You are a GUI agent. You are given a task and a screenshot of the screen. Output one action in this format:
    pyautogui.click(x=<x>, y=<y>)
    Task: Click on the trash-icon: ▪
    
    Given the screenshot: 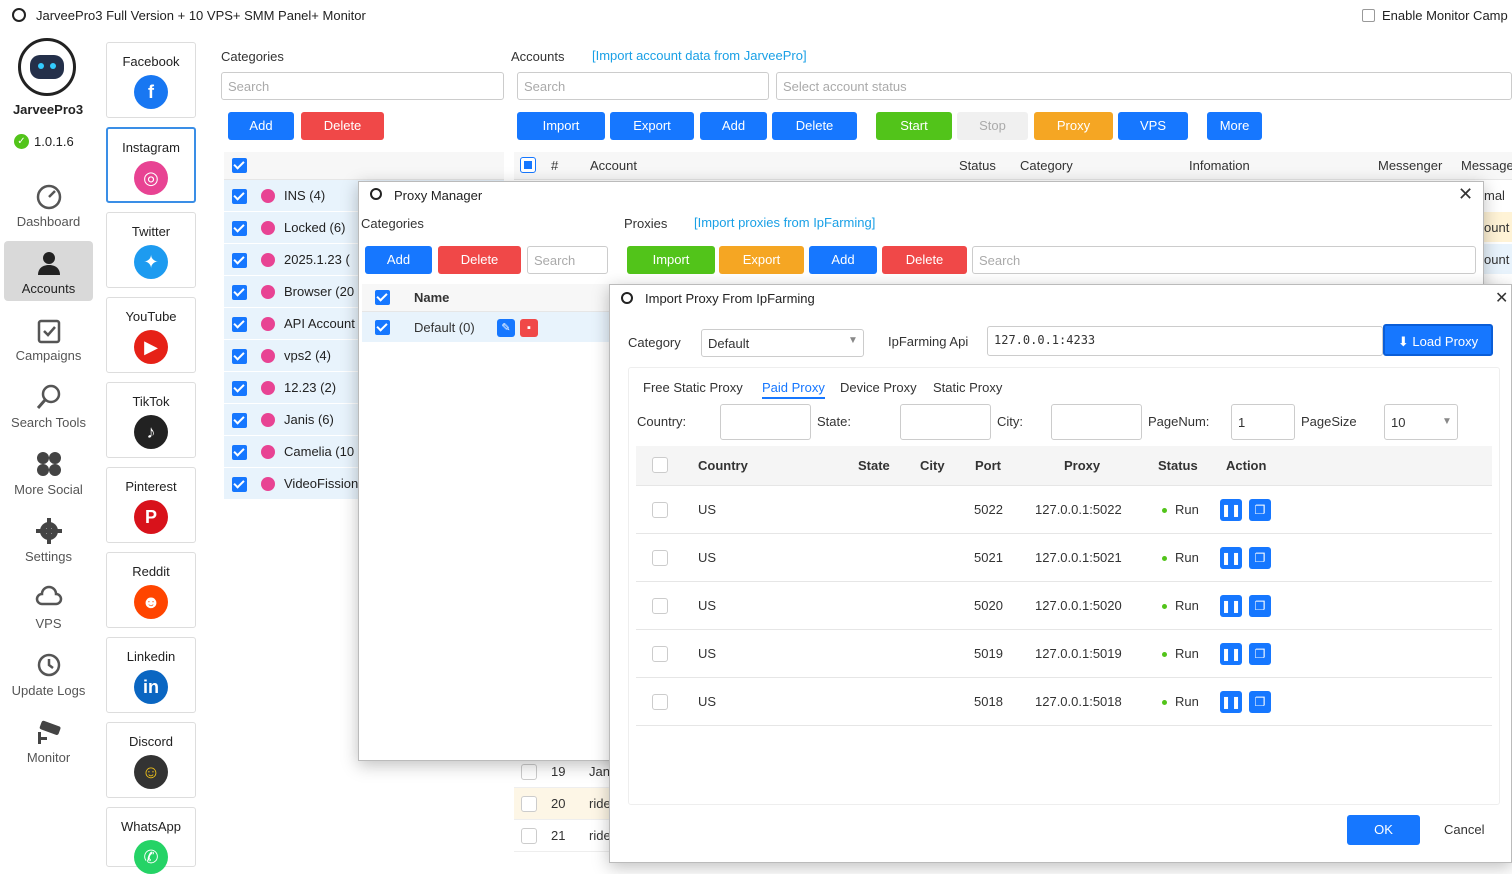 What is the action you would take?
    pyautogui.click(x=529, y=328)
    